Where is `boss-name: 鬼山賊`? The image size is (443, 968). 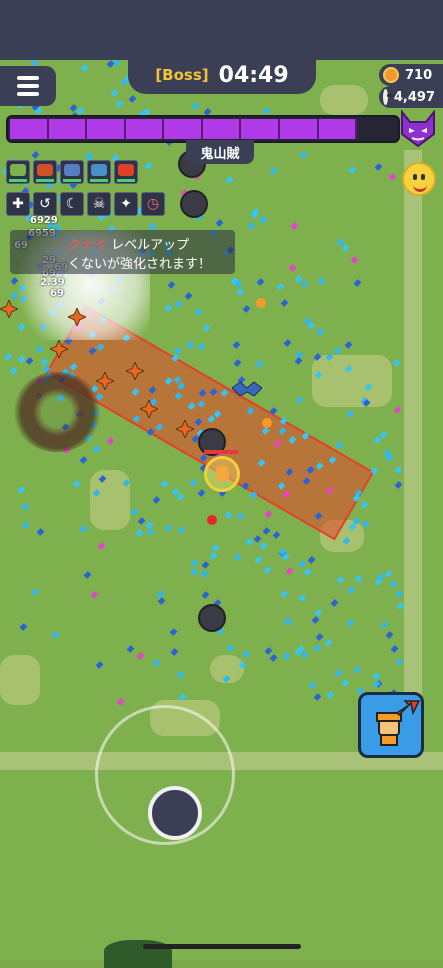
boss-name: 鬼山賊 is located at coordinates (220, 152).